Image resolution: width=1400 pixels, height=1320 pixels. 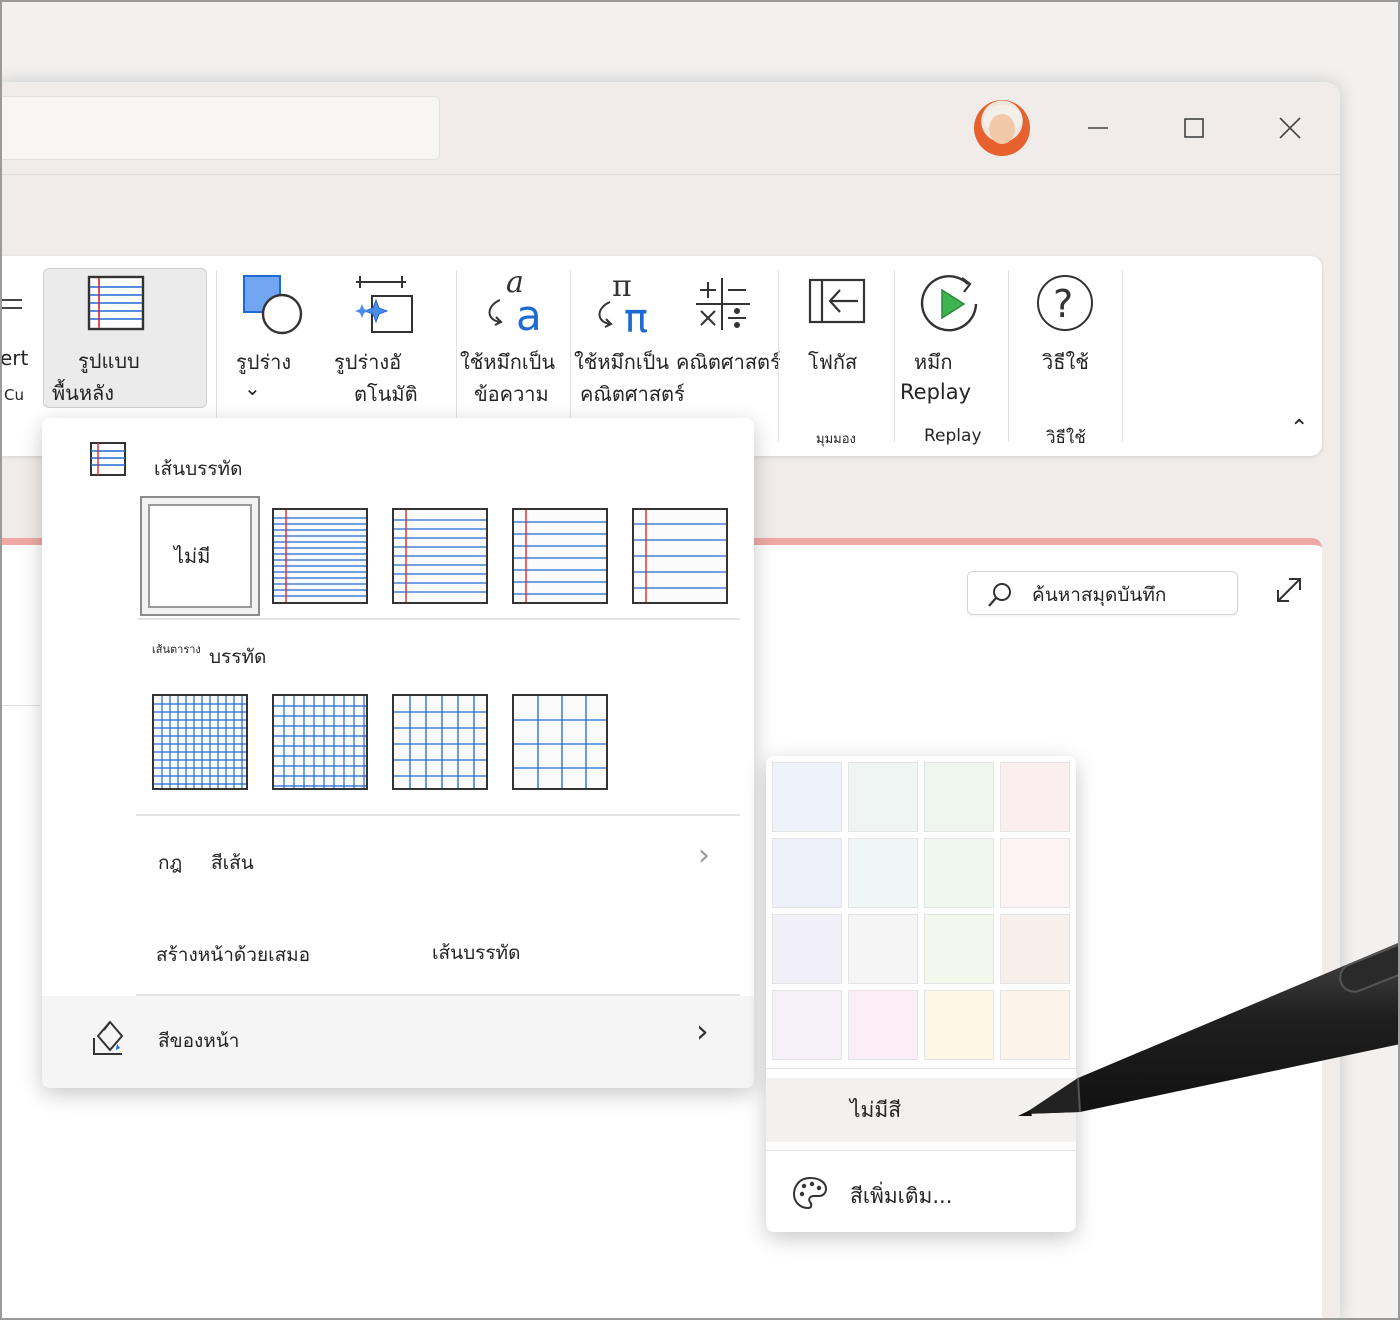 I want to click on focus-label: โฟกัส, so click(x=833, y=362).